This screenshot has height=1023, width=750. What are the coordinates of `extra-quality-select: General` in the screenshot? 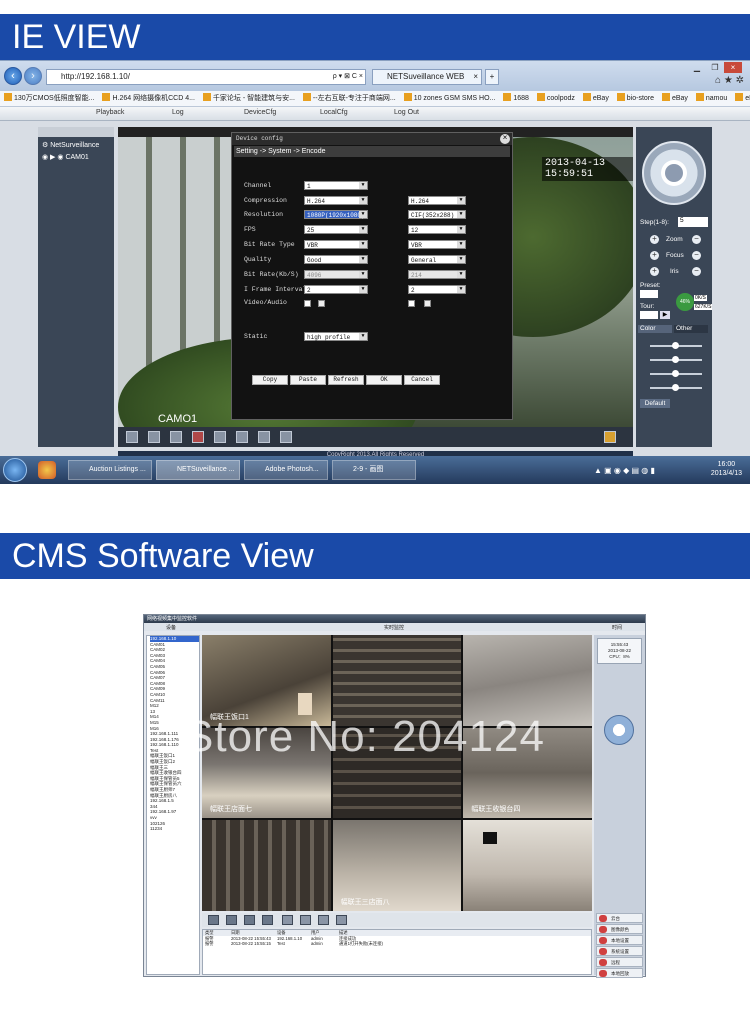 It's located at (437, 259).